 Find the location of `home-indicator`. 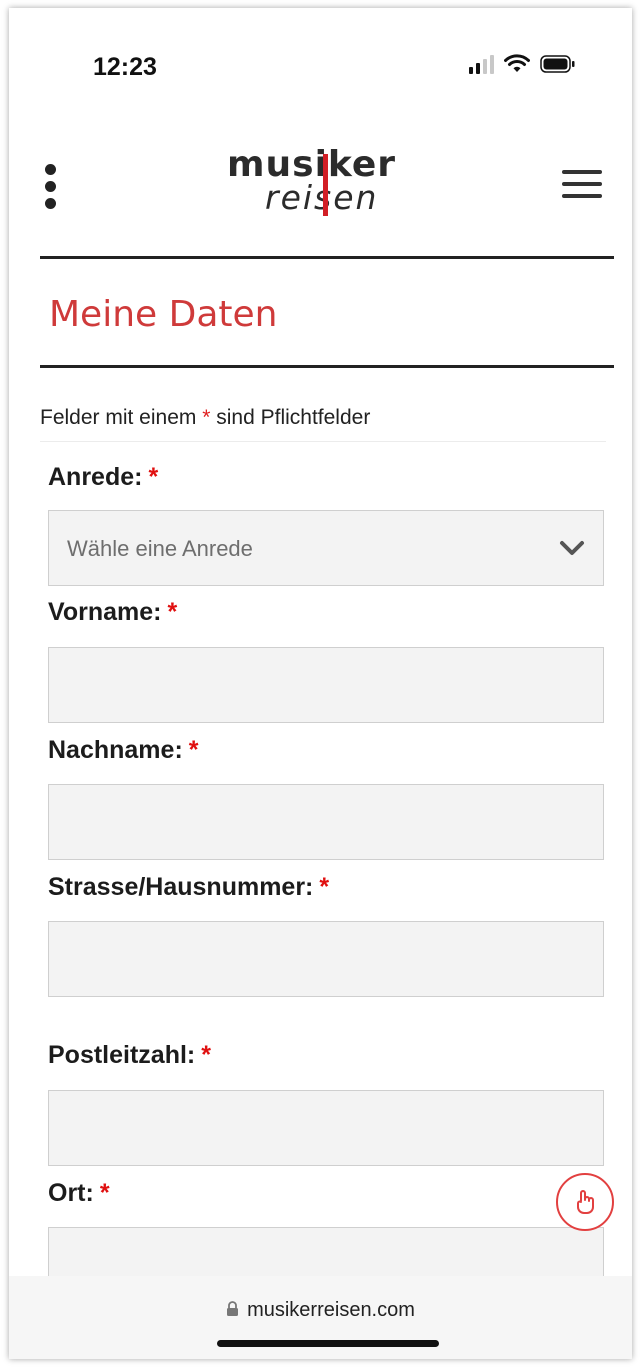

home-indicator is located at coordinates (328, 1343).